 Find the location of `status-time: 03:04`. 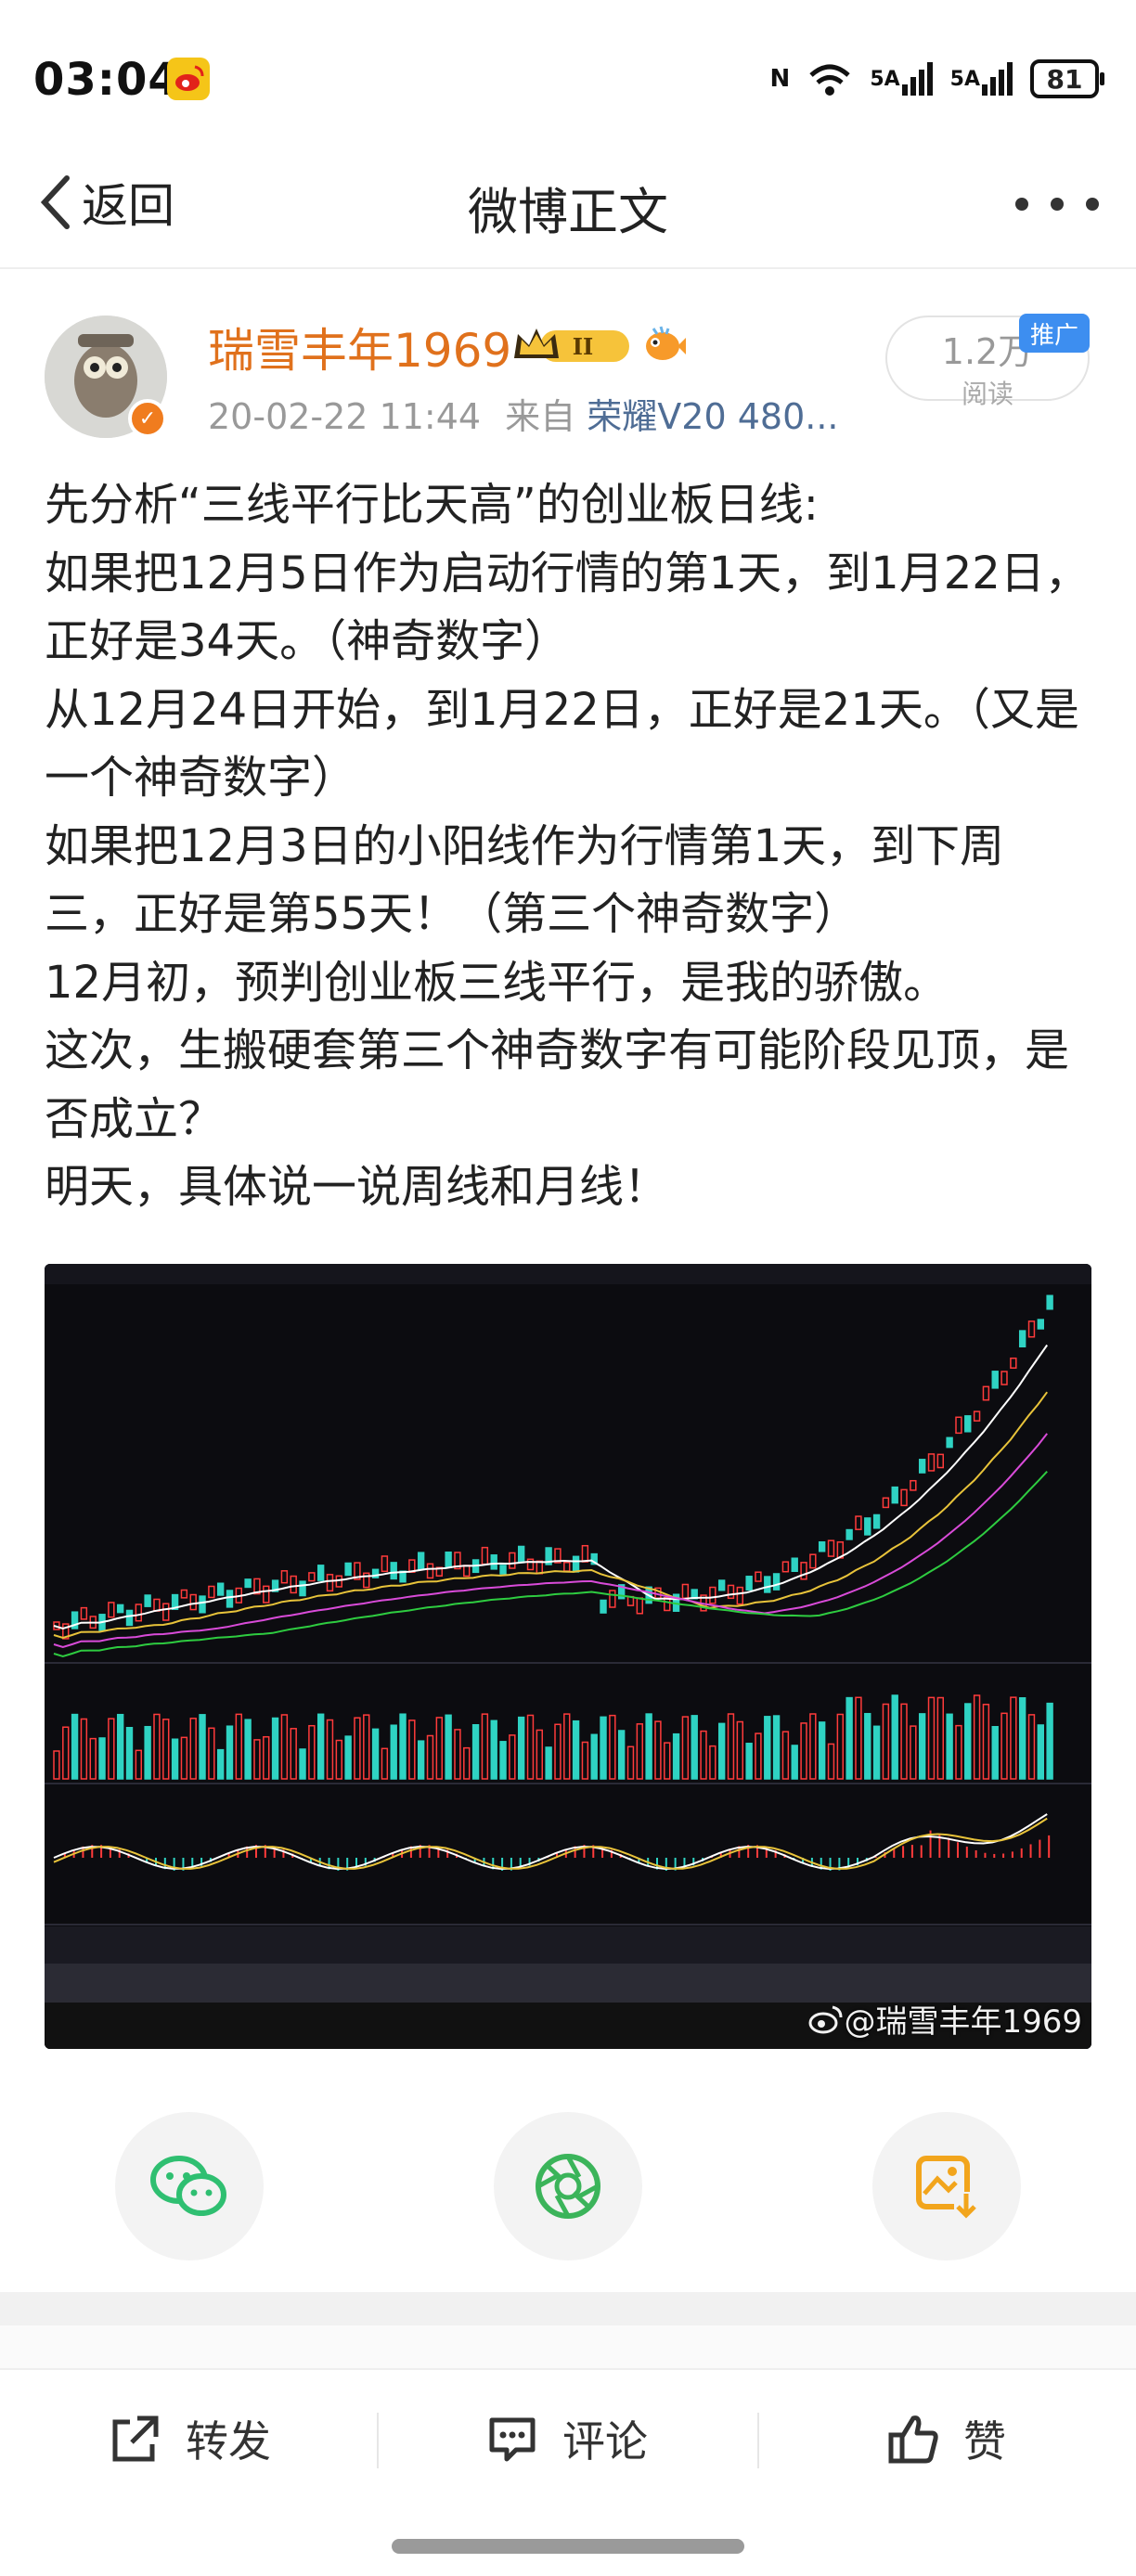

status-time: 03:04 is located at coordinates (106, 80).